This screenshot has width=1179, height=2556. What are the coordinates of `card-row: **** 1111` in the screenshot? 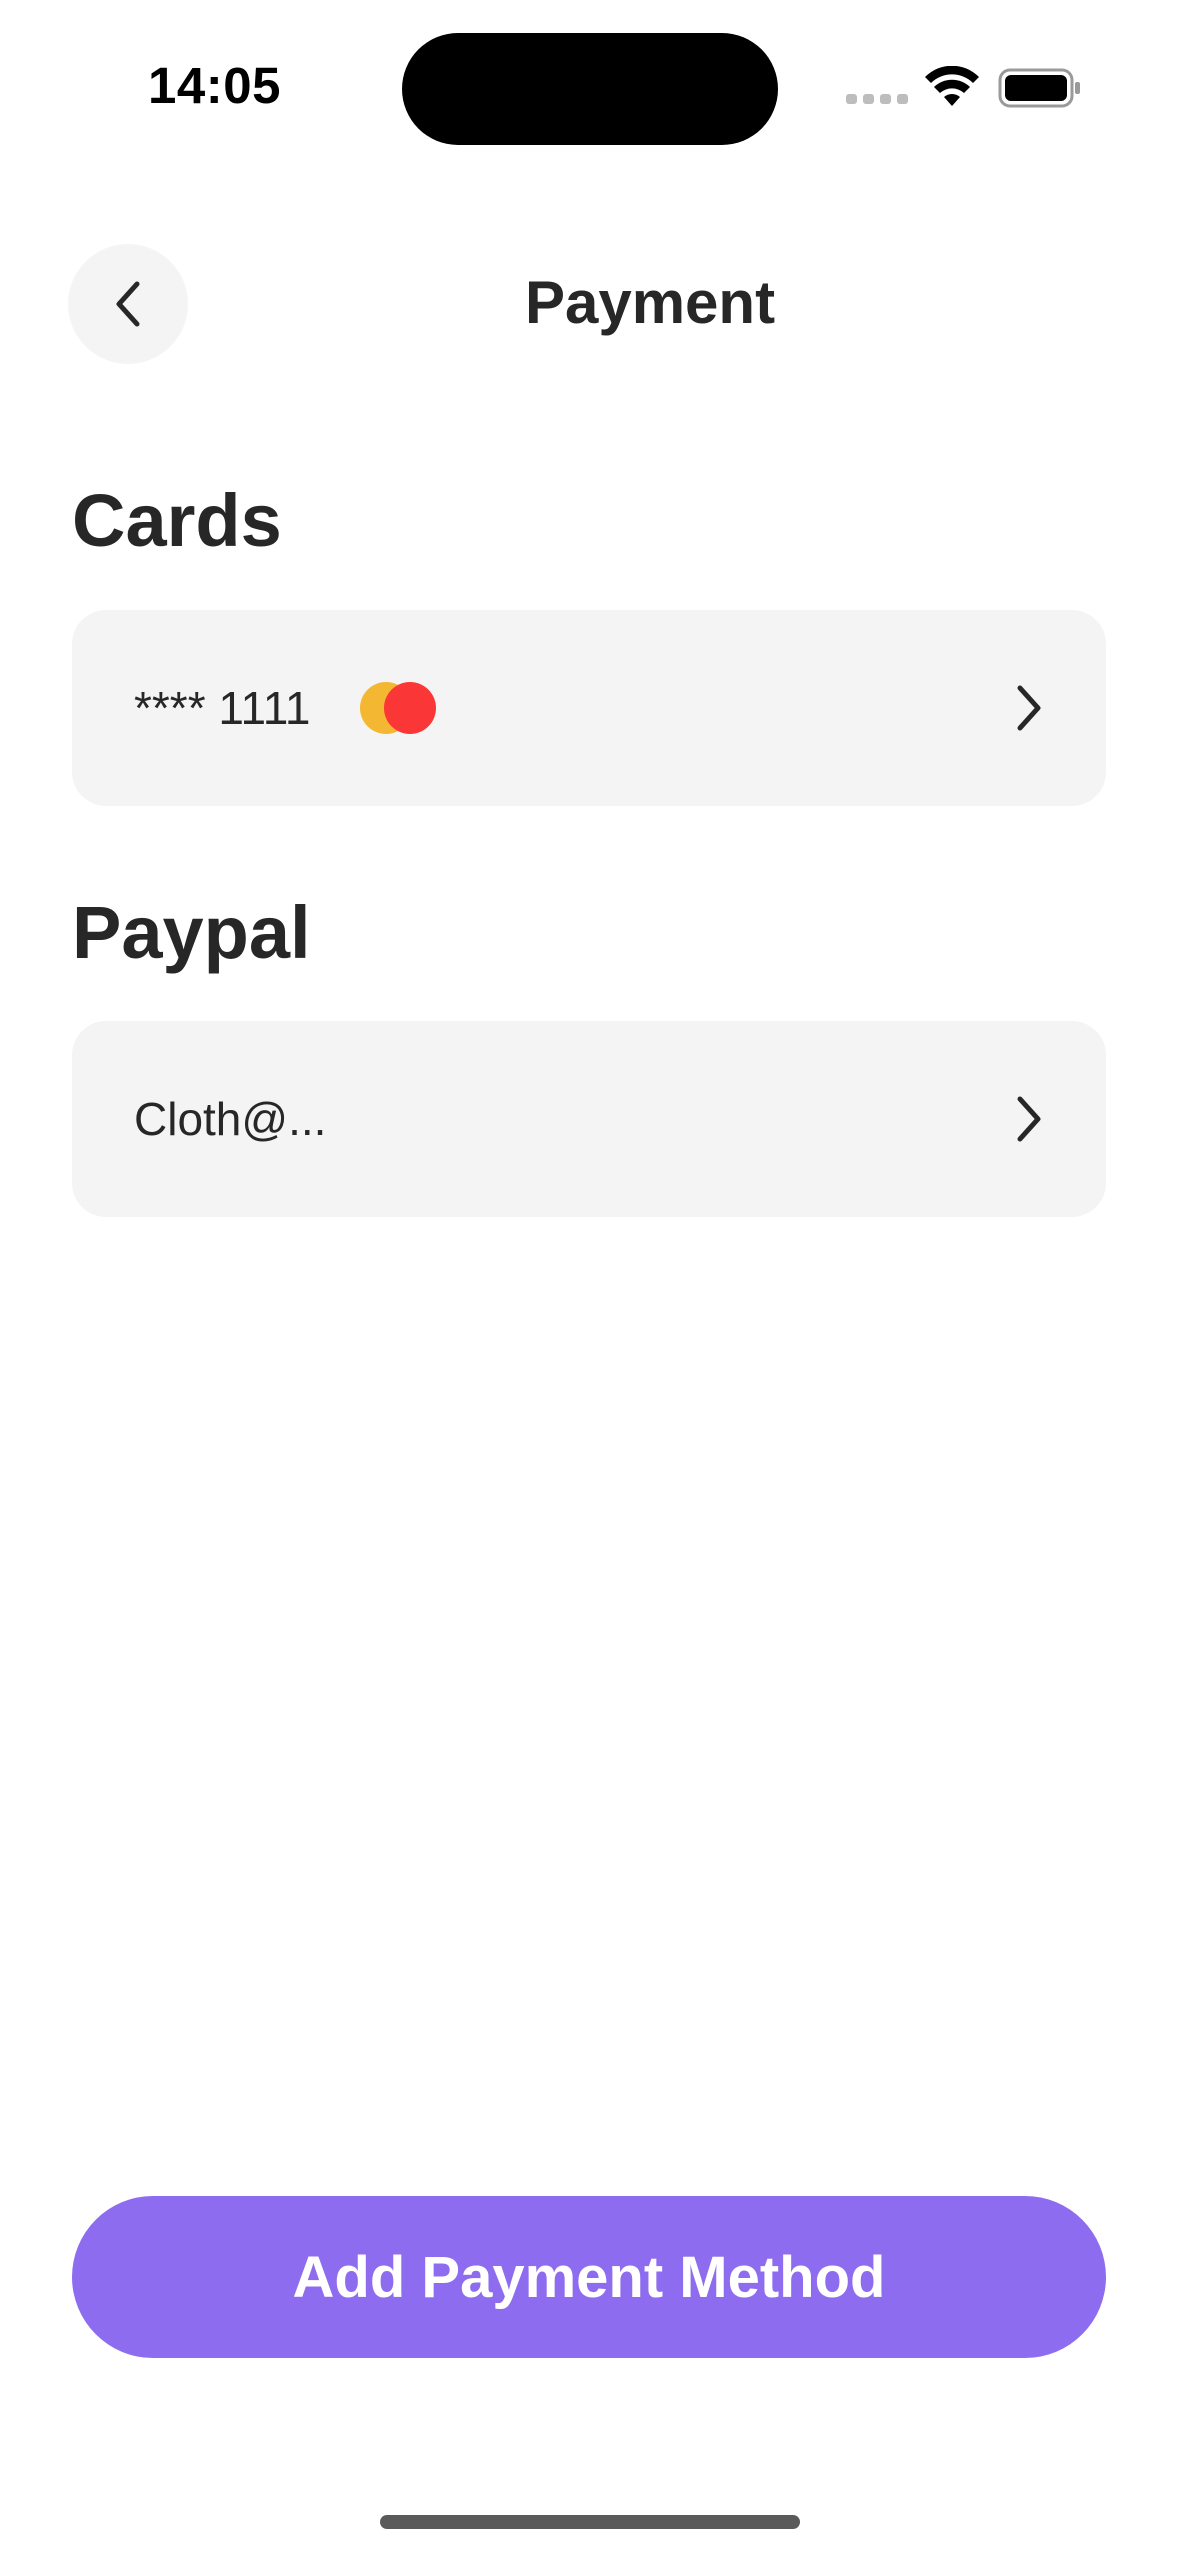 It's located at (589, 708).